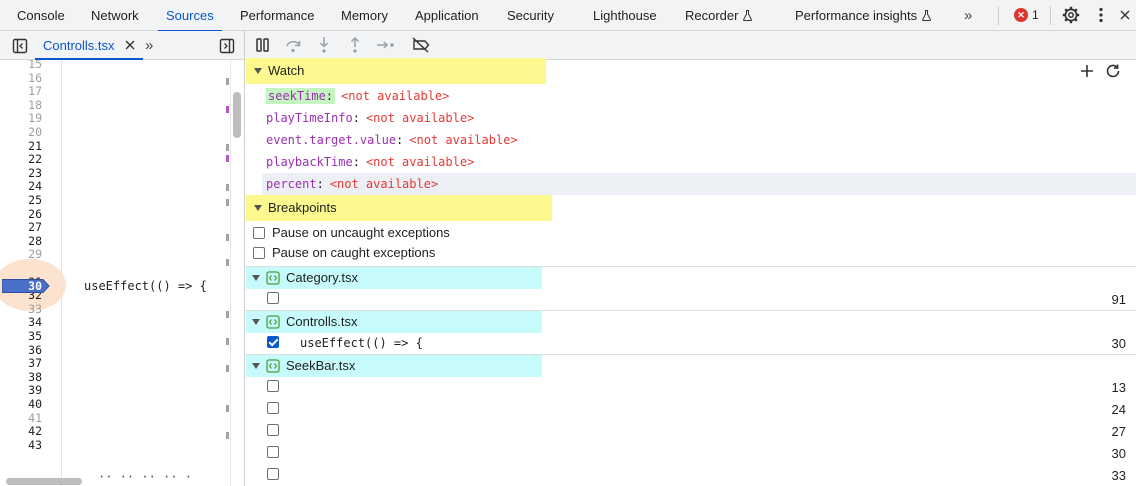  Describe the element at coordinates (21, 173) in the screenshot. I see `line-number: 23` at that location.